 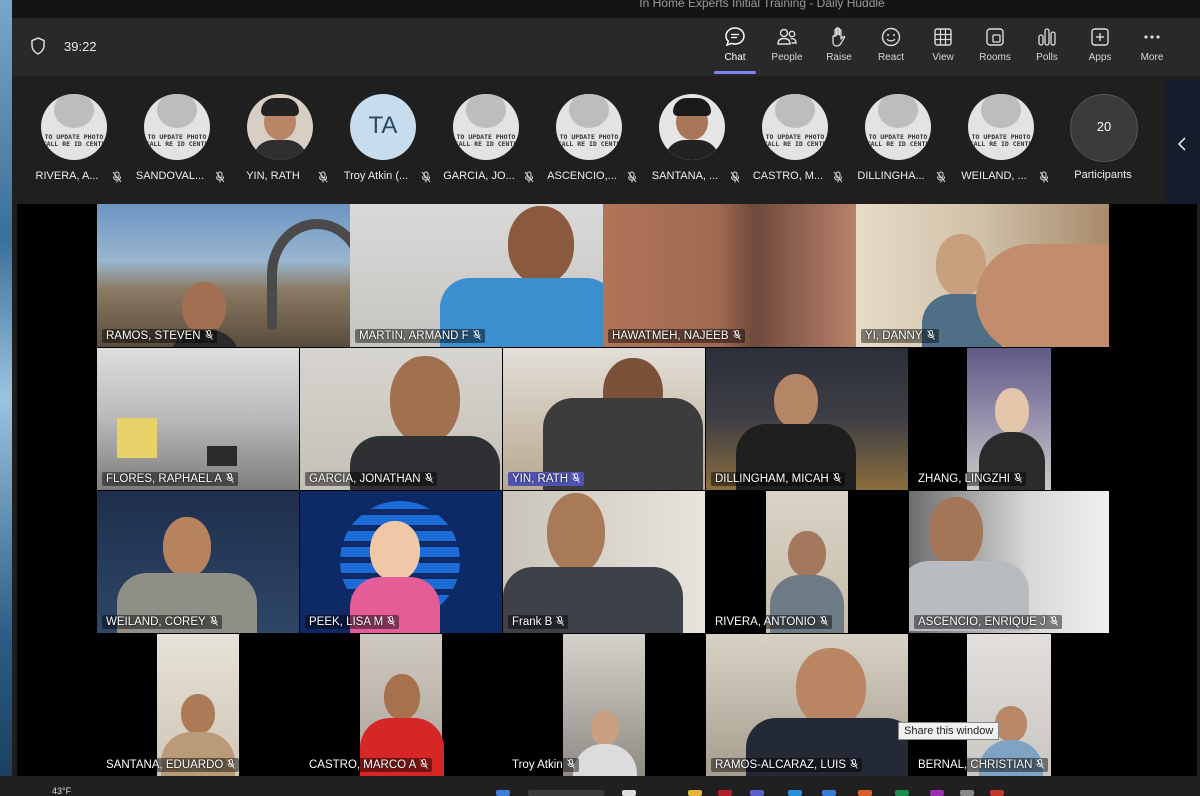 What do you see at coordinates (891, 37) in the screenshot?
I see `react-icon` at bounding box center [891, 37].